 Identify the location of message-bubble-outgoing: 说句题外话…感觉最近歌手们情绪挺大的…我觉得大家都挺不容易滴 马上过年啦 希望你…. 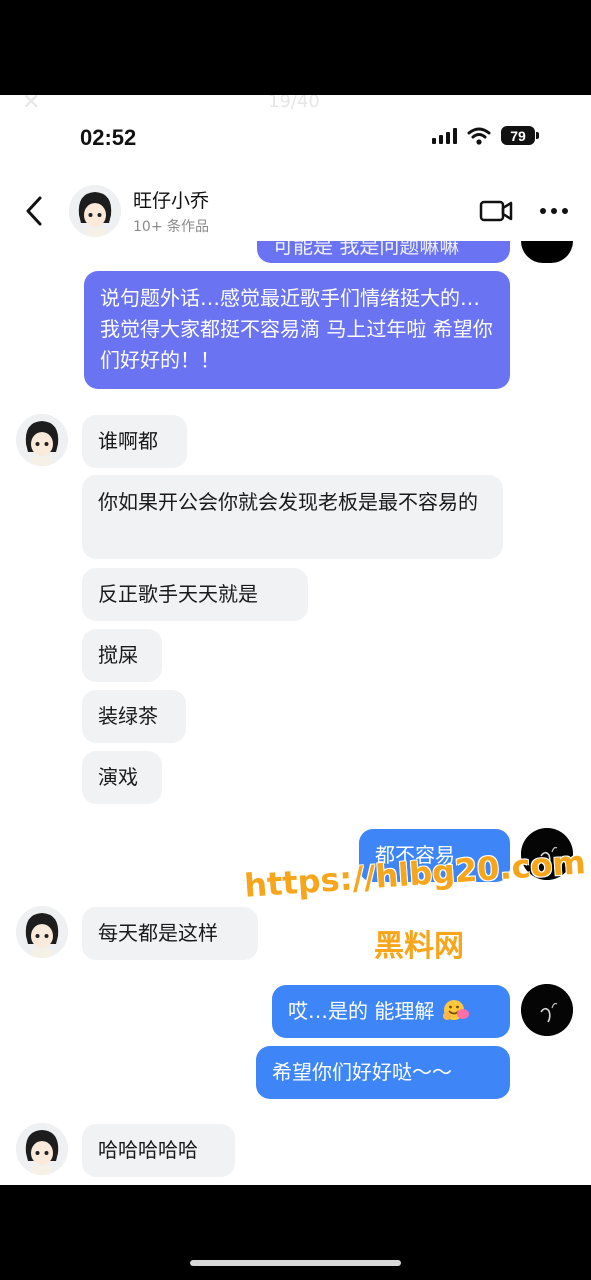
(297, 330).